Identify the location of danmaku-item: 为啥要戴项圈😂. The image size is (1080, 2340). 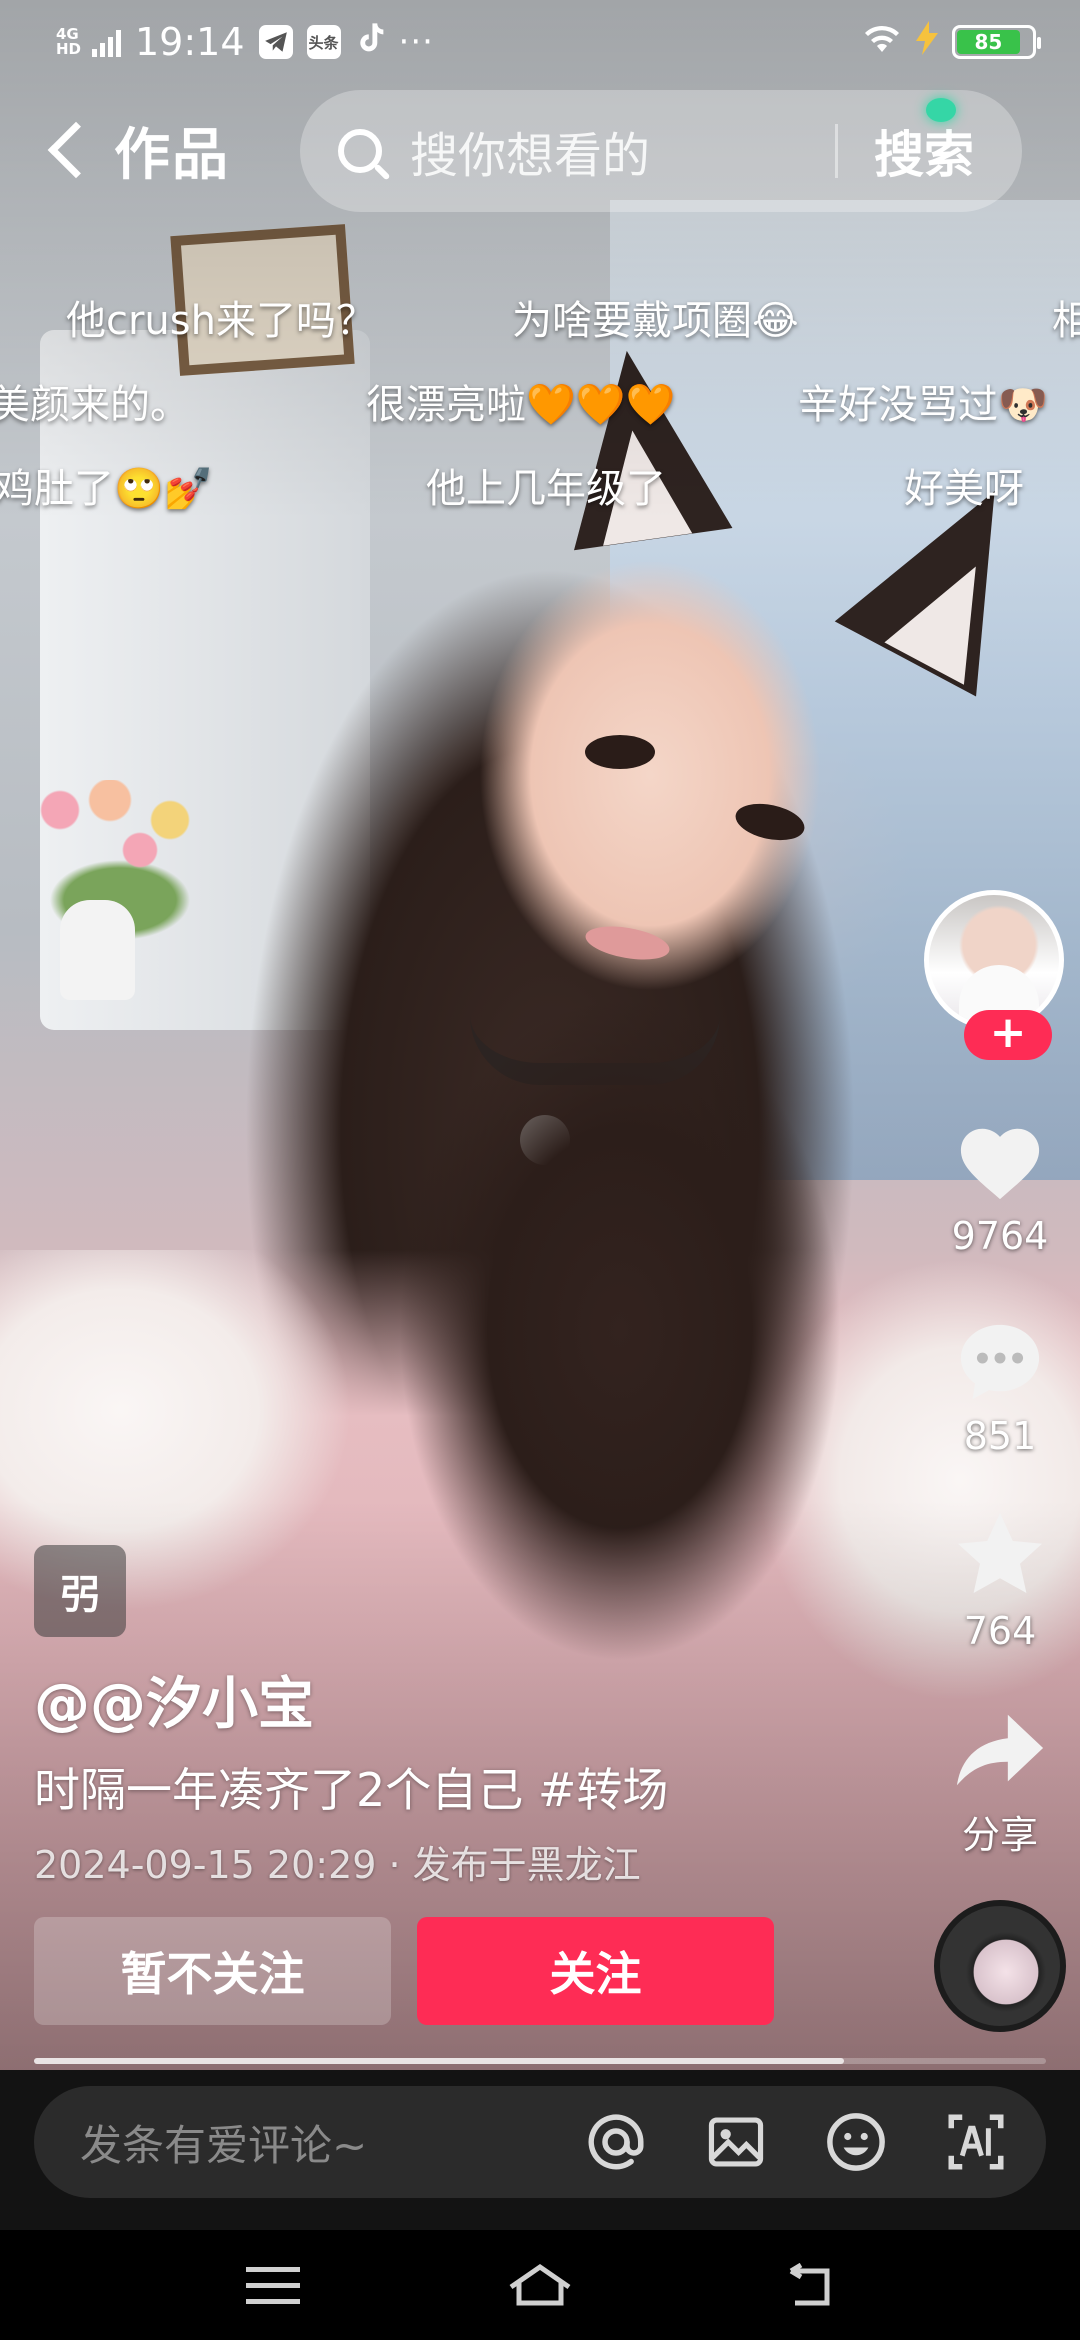
(655, 321).